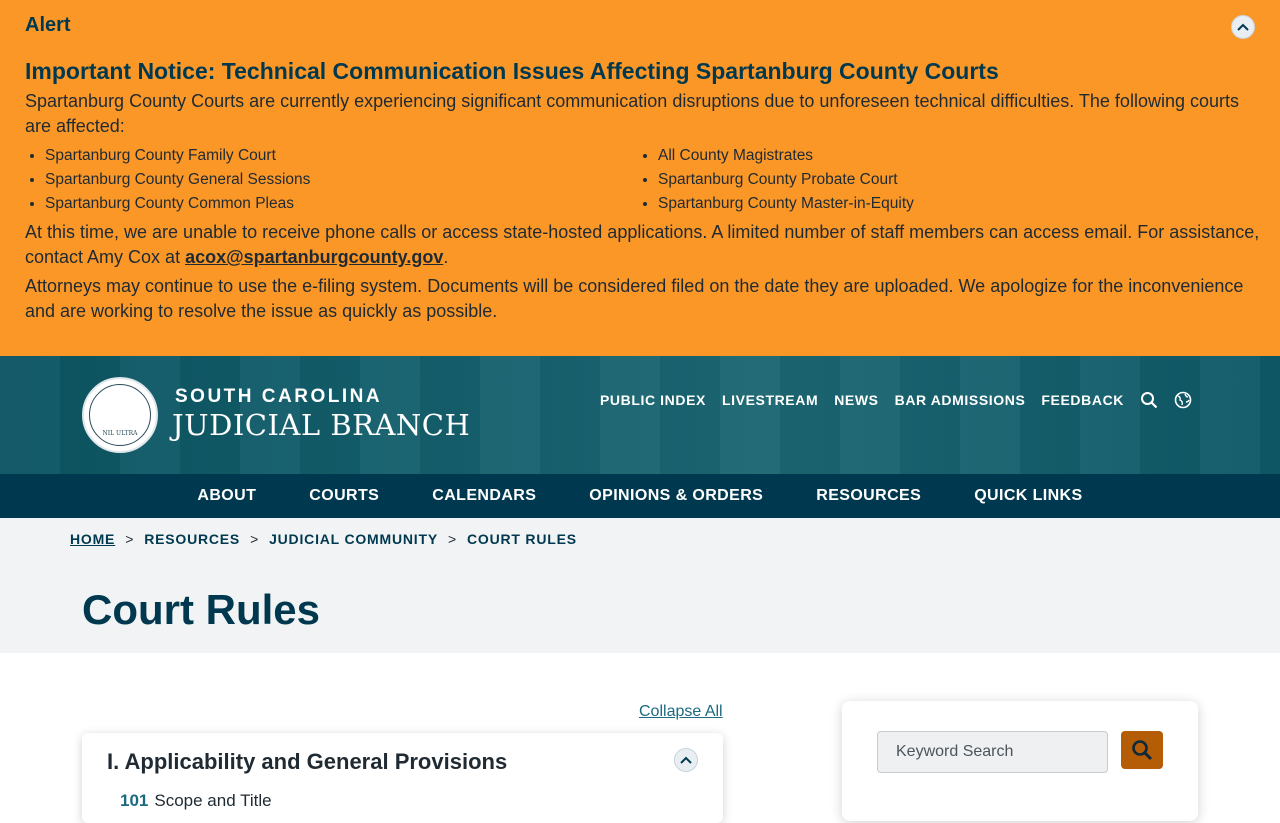 The image size is (1280, 823). What do you see at coordinates (856, 400) in the screenshot?
I see `util-link-news: NEWS` at bounding box center [856, 400].